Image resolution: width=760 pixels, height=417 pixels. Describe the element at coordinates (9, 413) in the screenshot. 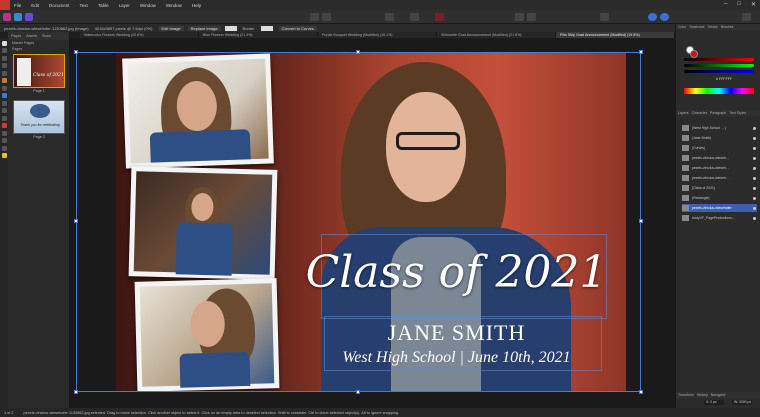

I see `page-indicator: 1 of 2` at that location.